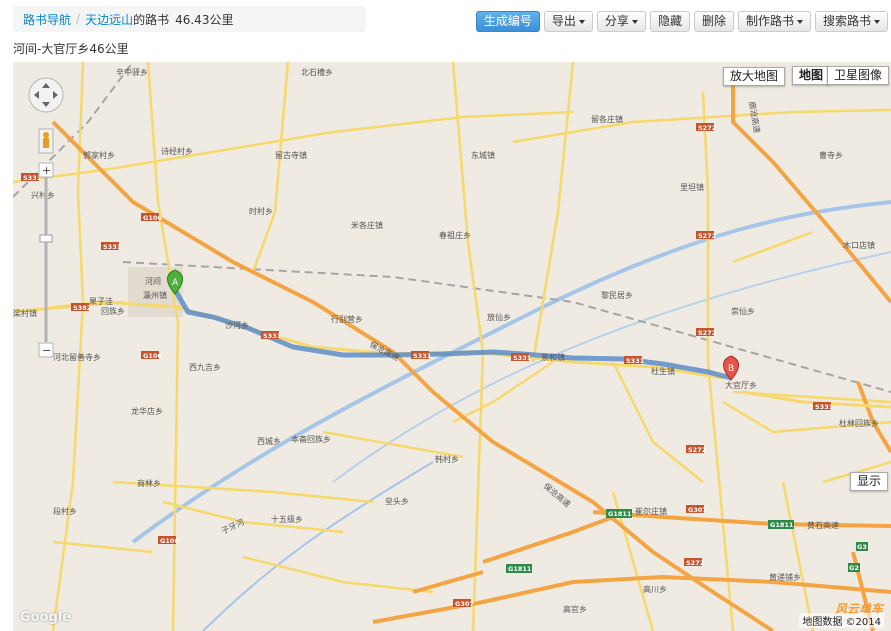 The image size is (891, 631). What do you see at coordinates (261, 211) in the screenshot?
I see `place-label: 时村乡` at bounding box center [261, 211].